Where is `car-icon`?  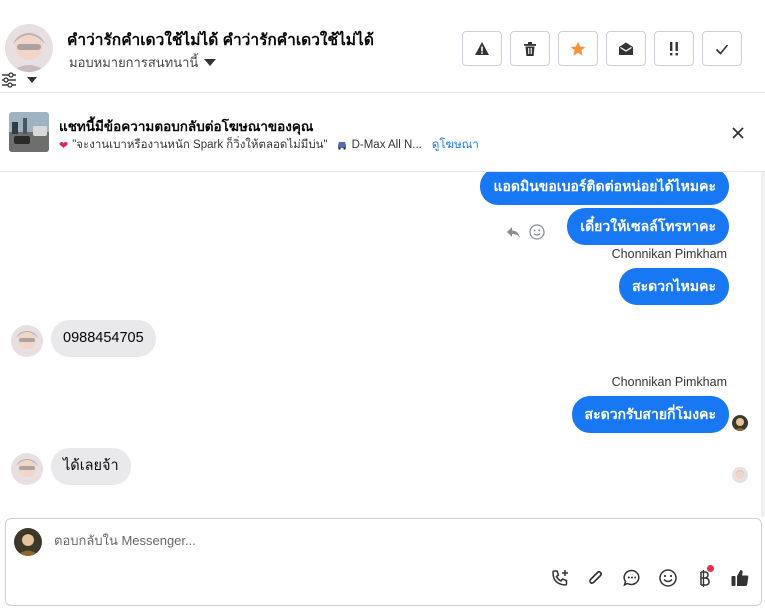
car-icon is located at coordinates (341, 146).